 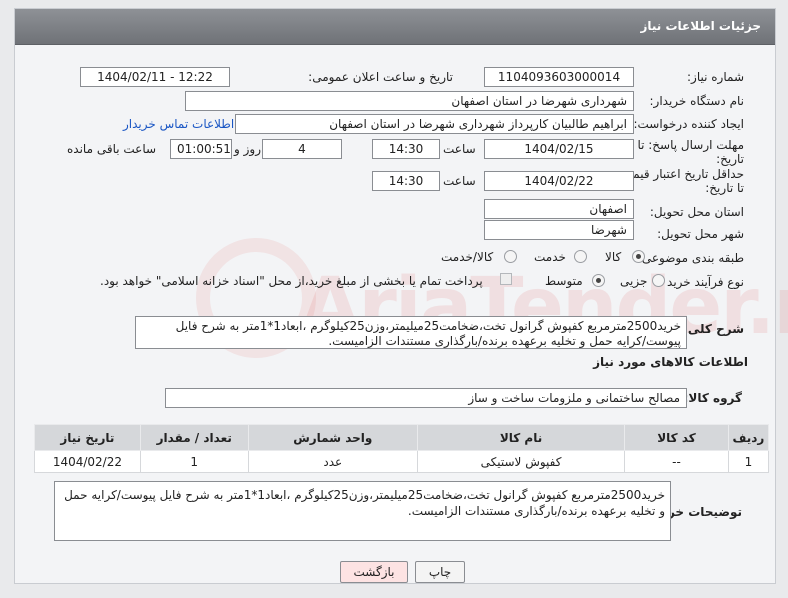 I want to click on validity-hour-label: ساعت, so click(x=459, y=181).